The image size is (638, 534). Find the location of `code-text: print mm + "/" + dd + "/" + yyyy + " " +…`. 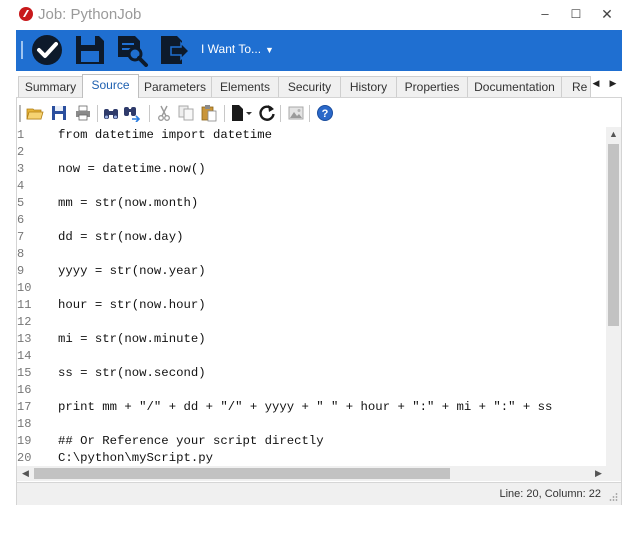

code-text: print mm + "/" + dd + "/" + yyyy + " " +… is located at coordinates (305, 407).